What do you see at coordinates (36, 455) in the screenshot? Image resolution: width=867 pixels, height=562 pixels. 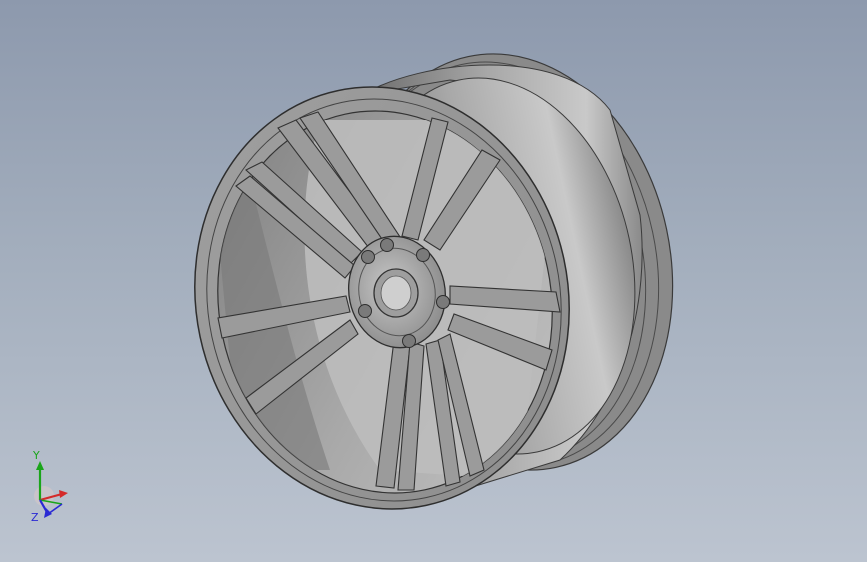 I see `y-axis-label: Y` at bounding box center [36, 455].